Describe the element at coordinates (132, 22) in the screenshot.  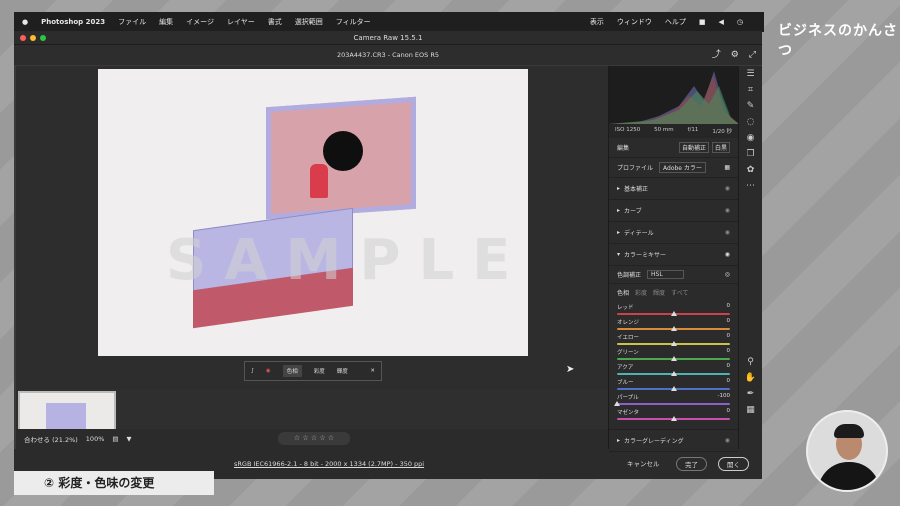
I see `menu-file: ファイル` at that location.